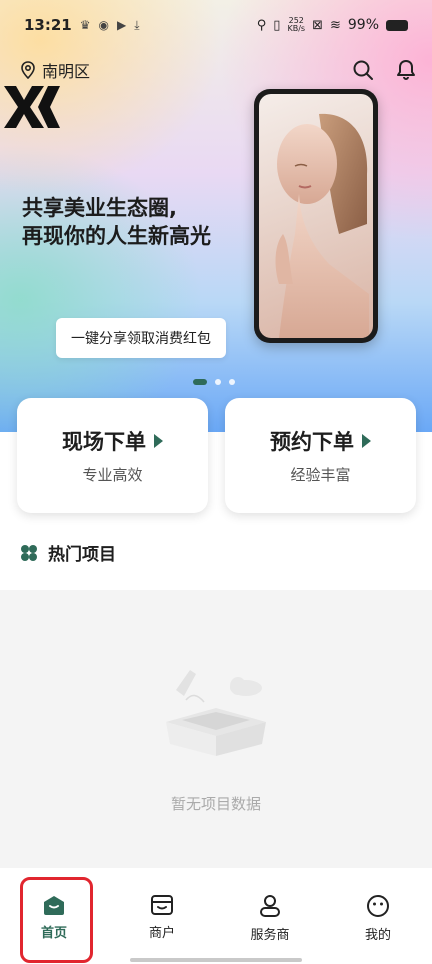 The width and height of the screenshot is (432, 964). What do you see at coordinates (122, 25) in the screenshot?
I see `play-icon: ▶` at bounding box center [122, 25].